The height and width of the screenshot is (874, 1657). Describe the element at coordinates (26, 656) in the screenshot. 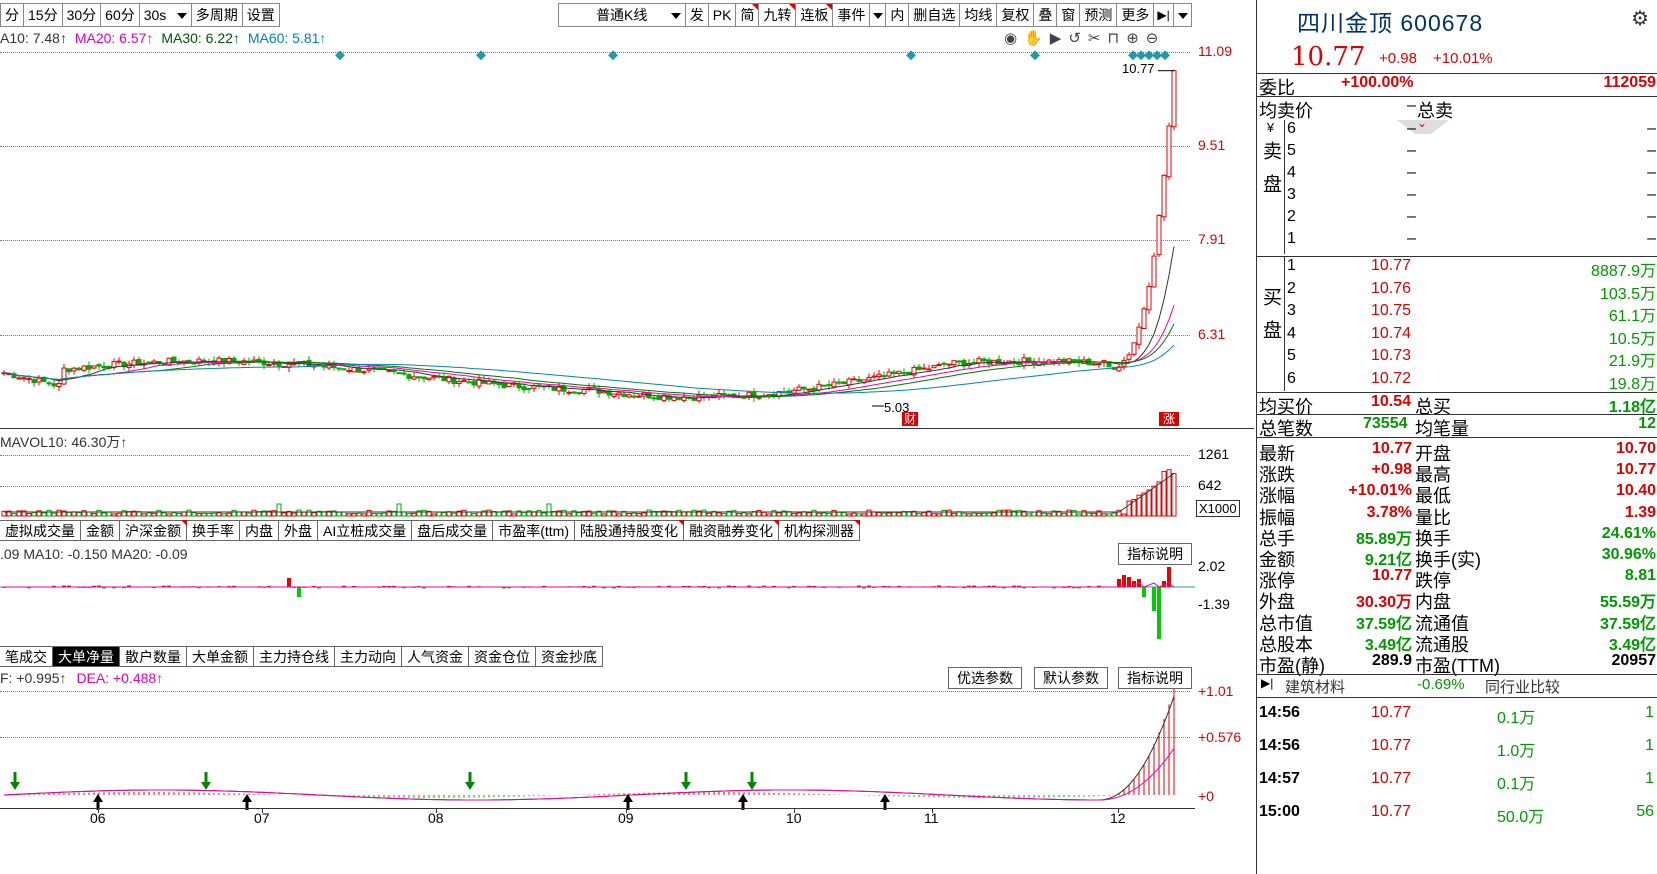

I see `indicator-tab: 笔成交` at that location.